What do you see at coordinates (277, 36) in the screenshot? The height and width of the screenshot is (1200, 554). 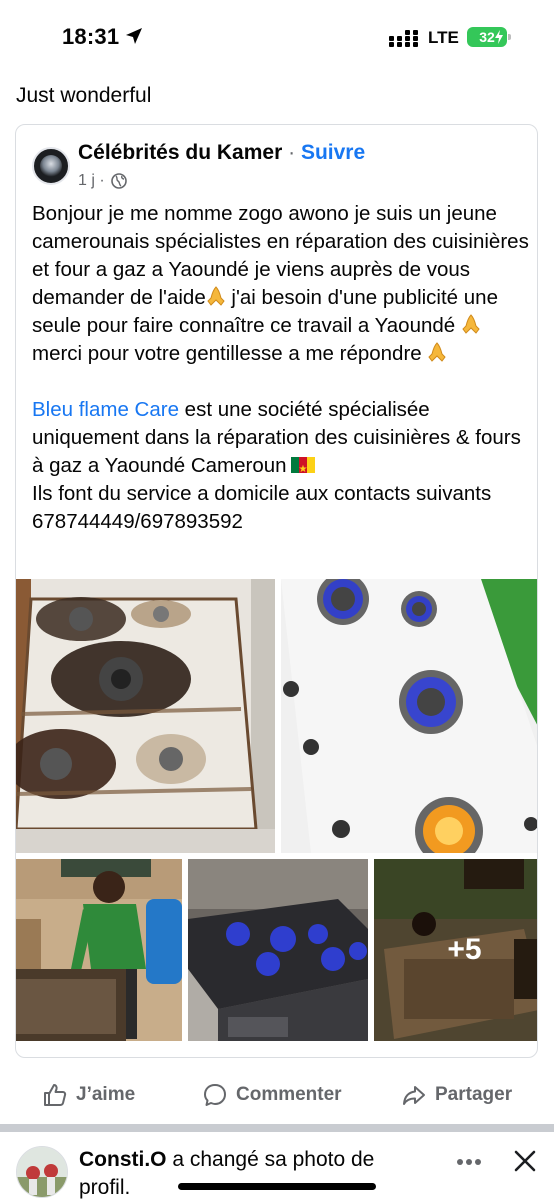 I see `status-bar: 18:31 LTE 32` at bounding box center [277, 36].